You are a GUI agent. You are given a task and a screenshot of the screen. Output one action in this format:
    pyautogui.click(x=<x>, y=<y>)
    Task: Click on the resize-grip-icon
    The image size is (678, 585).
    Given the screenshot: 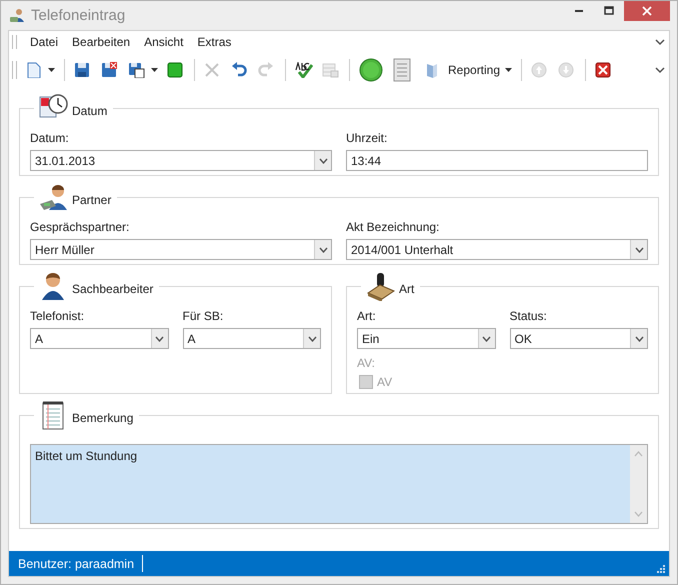 What is the action you would take?
    pyautogui.click(x=661, y=569)
    